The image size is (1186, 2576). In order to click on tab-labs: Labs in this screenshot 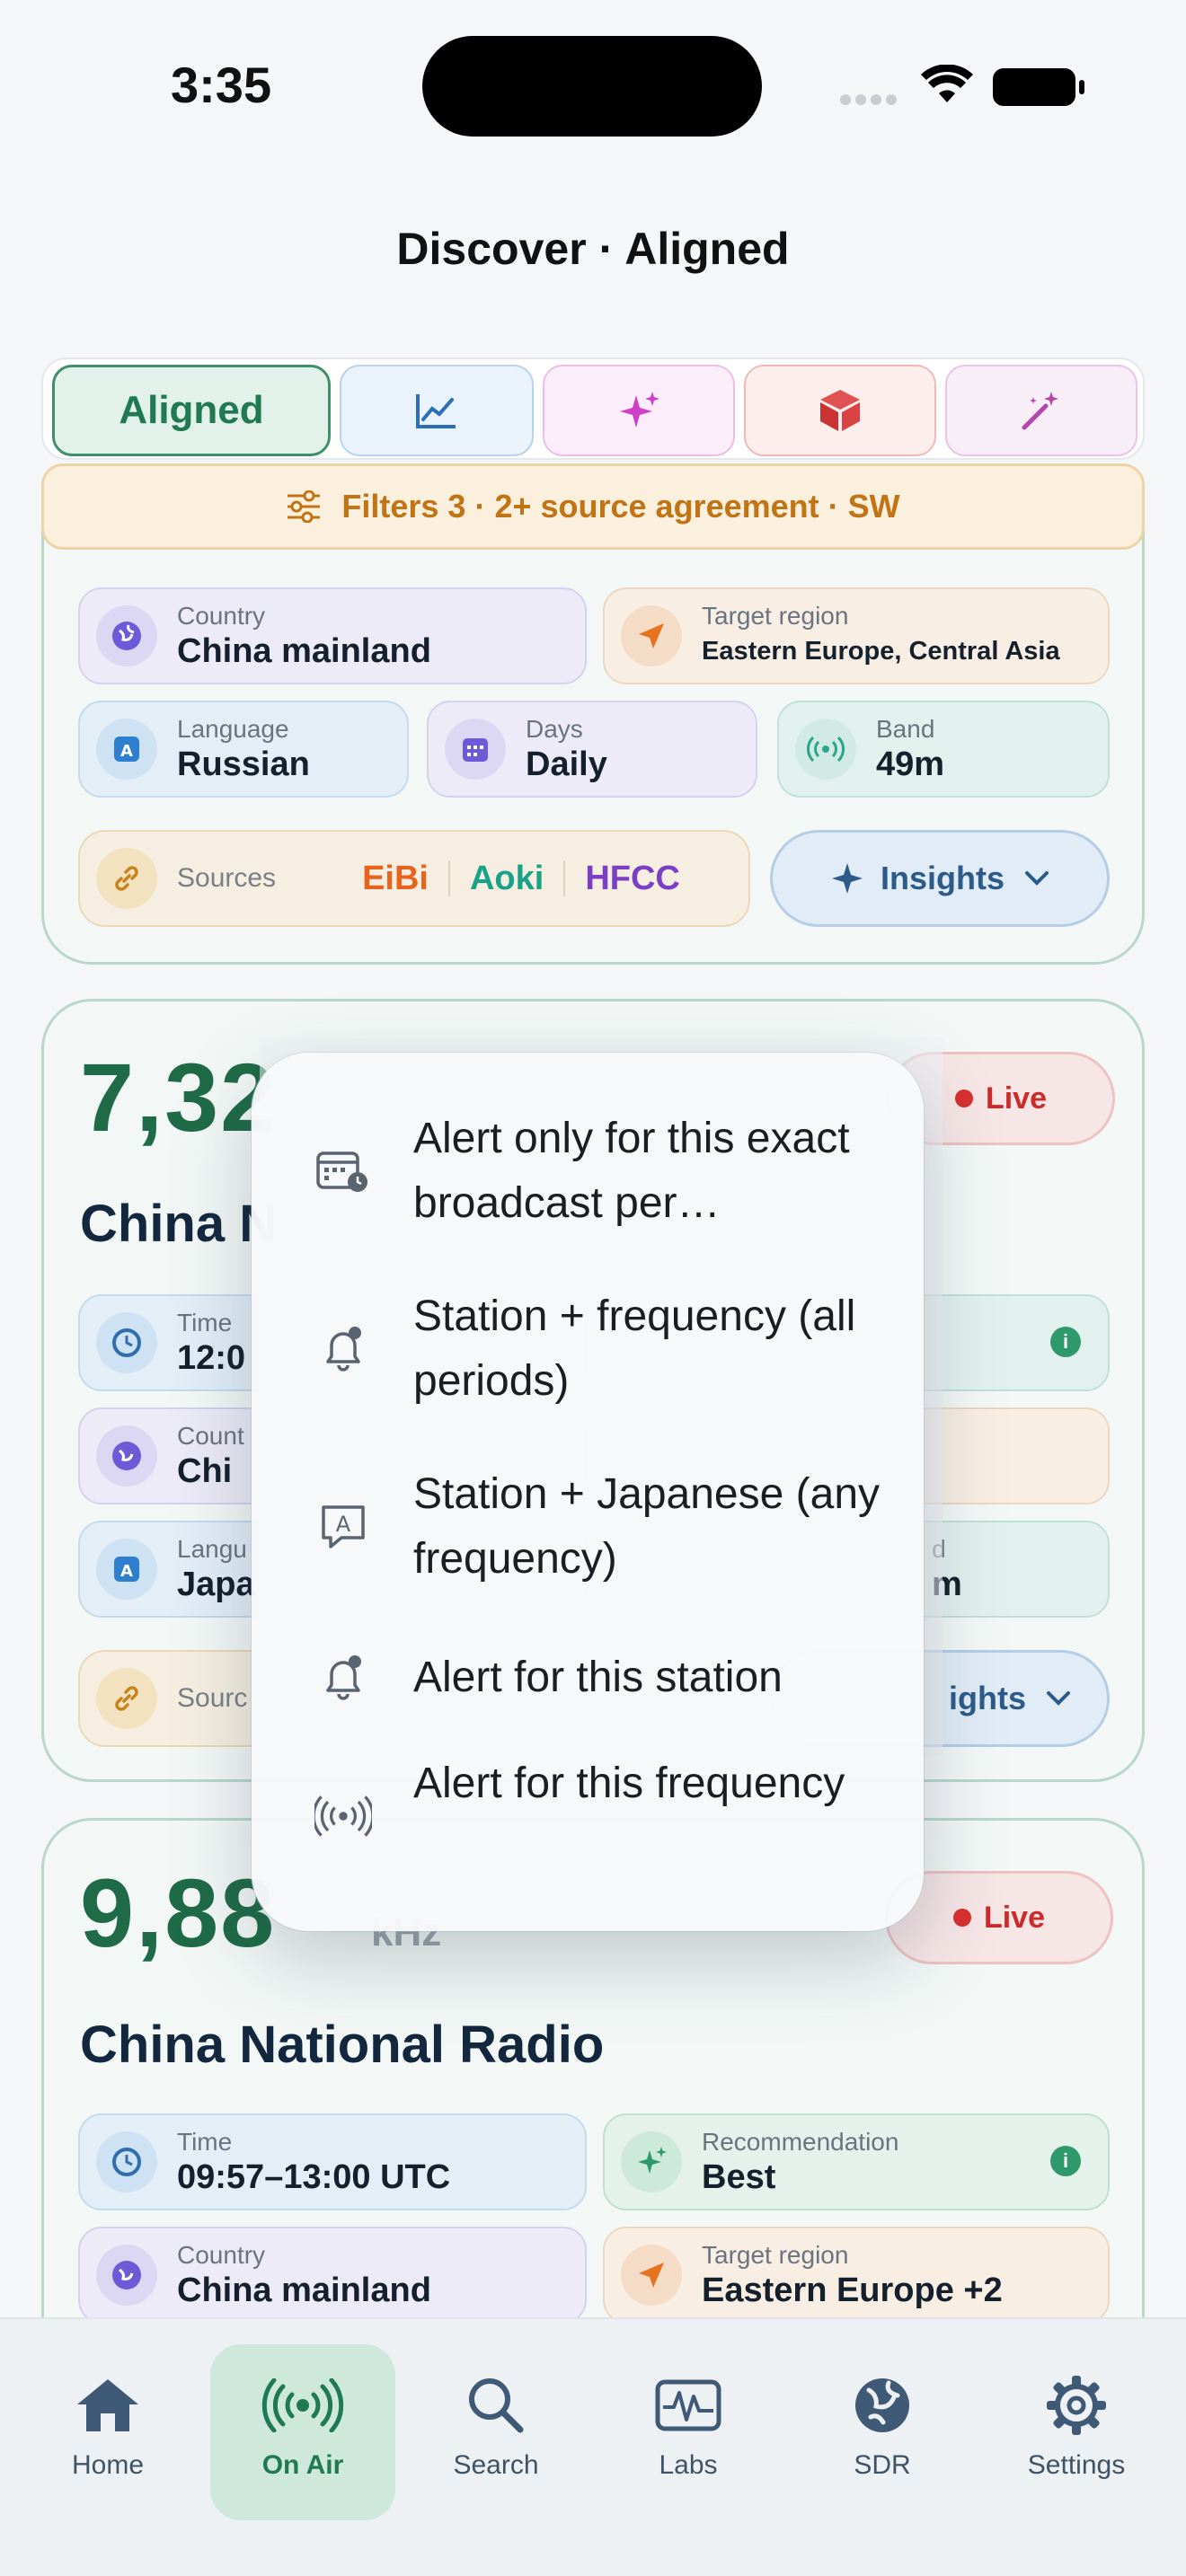, I will do `click(688, 2432)`.